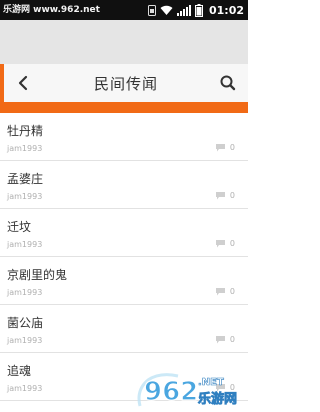 Image resolution: width=320 pixels, height=412 pixels. I want to click on item-title: 京剧里的鬼, so click(37, 275).